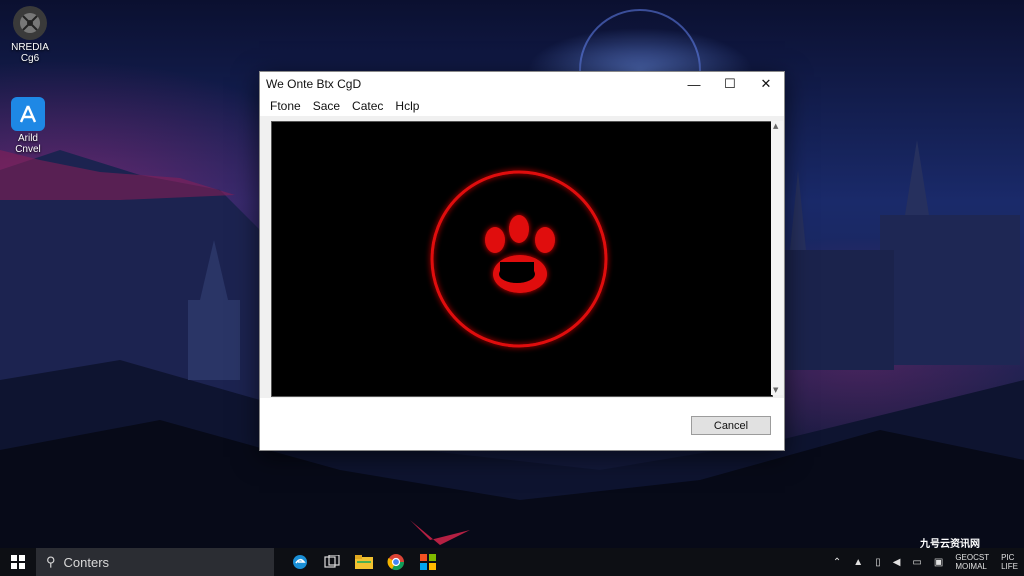 The width and height of the screenshot is (1024, 576). I want to click on clock-line-2: MOIMAL, so click(971, 566).